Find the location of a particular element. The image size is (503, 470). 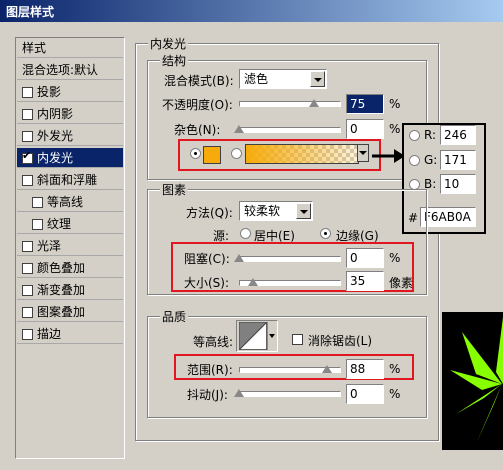

size-unit: 像素 is located at coordinates (401, 283).